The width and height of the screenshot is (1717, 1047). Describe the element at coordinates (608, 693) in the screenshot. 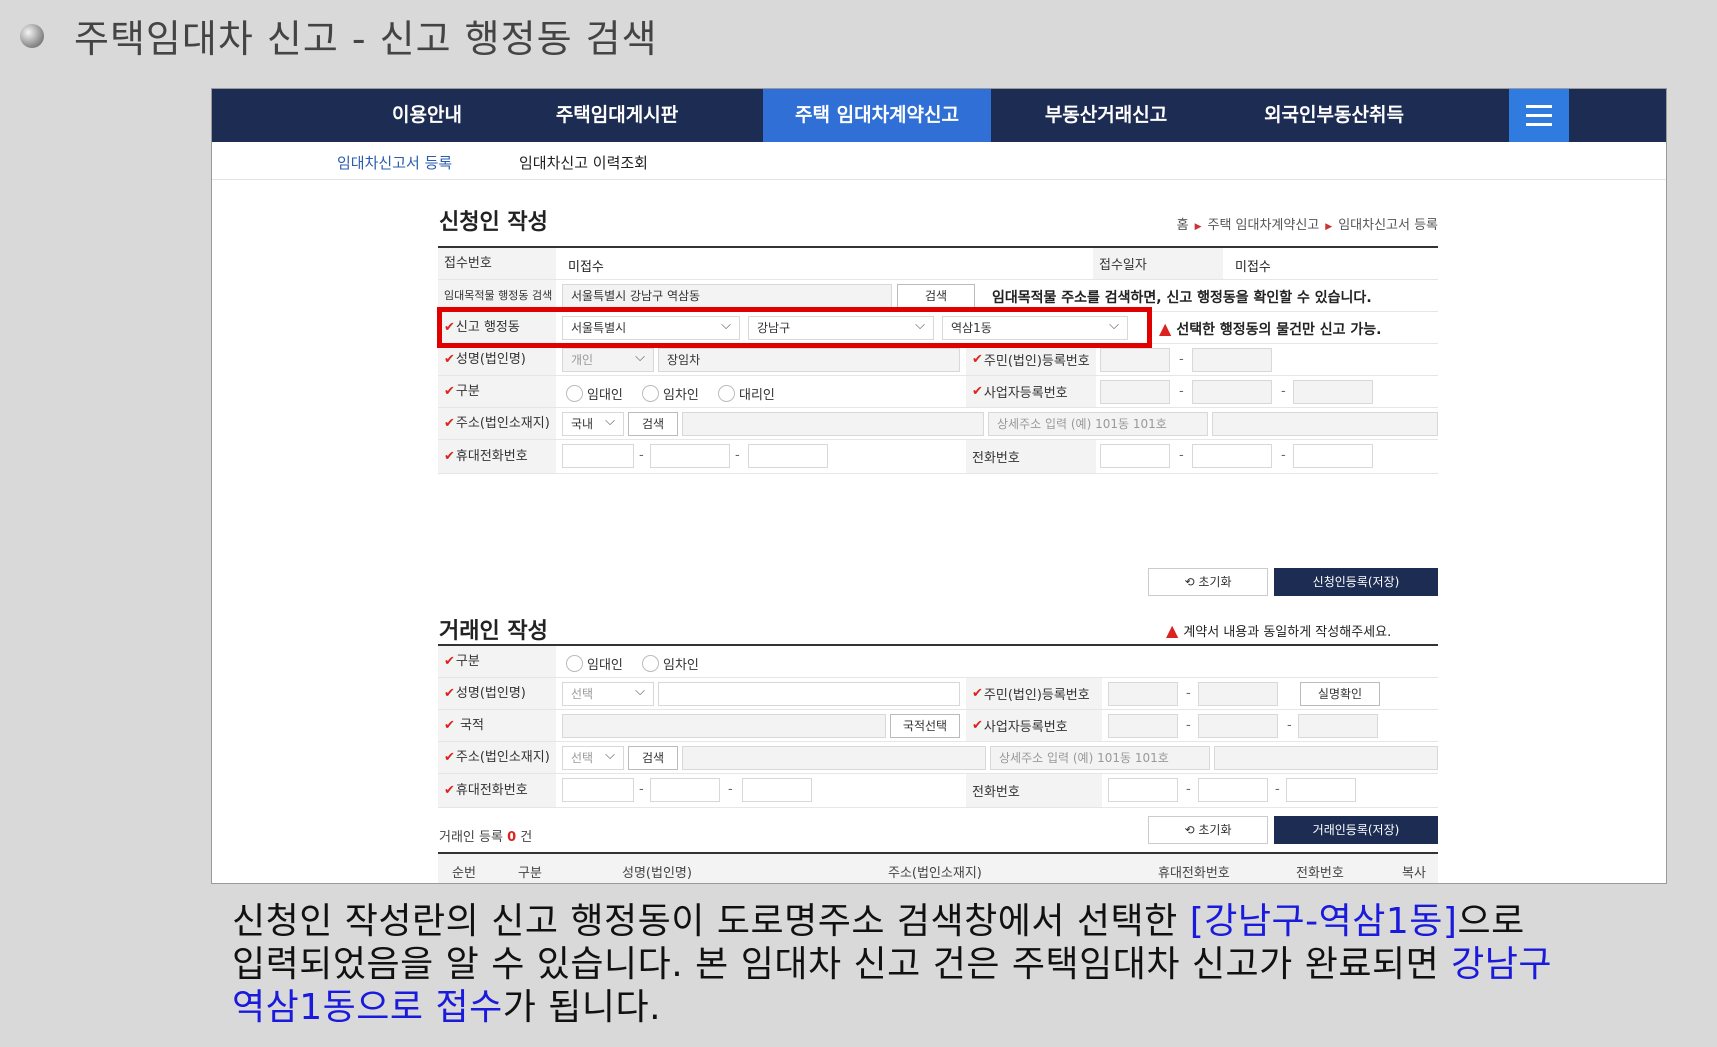

I see `trader-name-type-select: 선택` at that location.